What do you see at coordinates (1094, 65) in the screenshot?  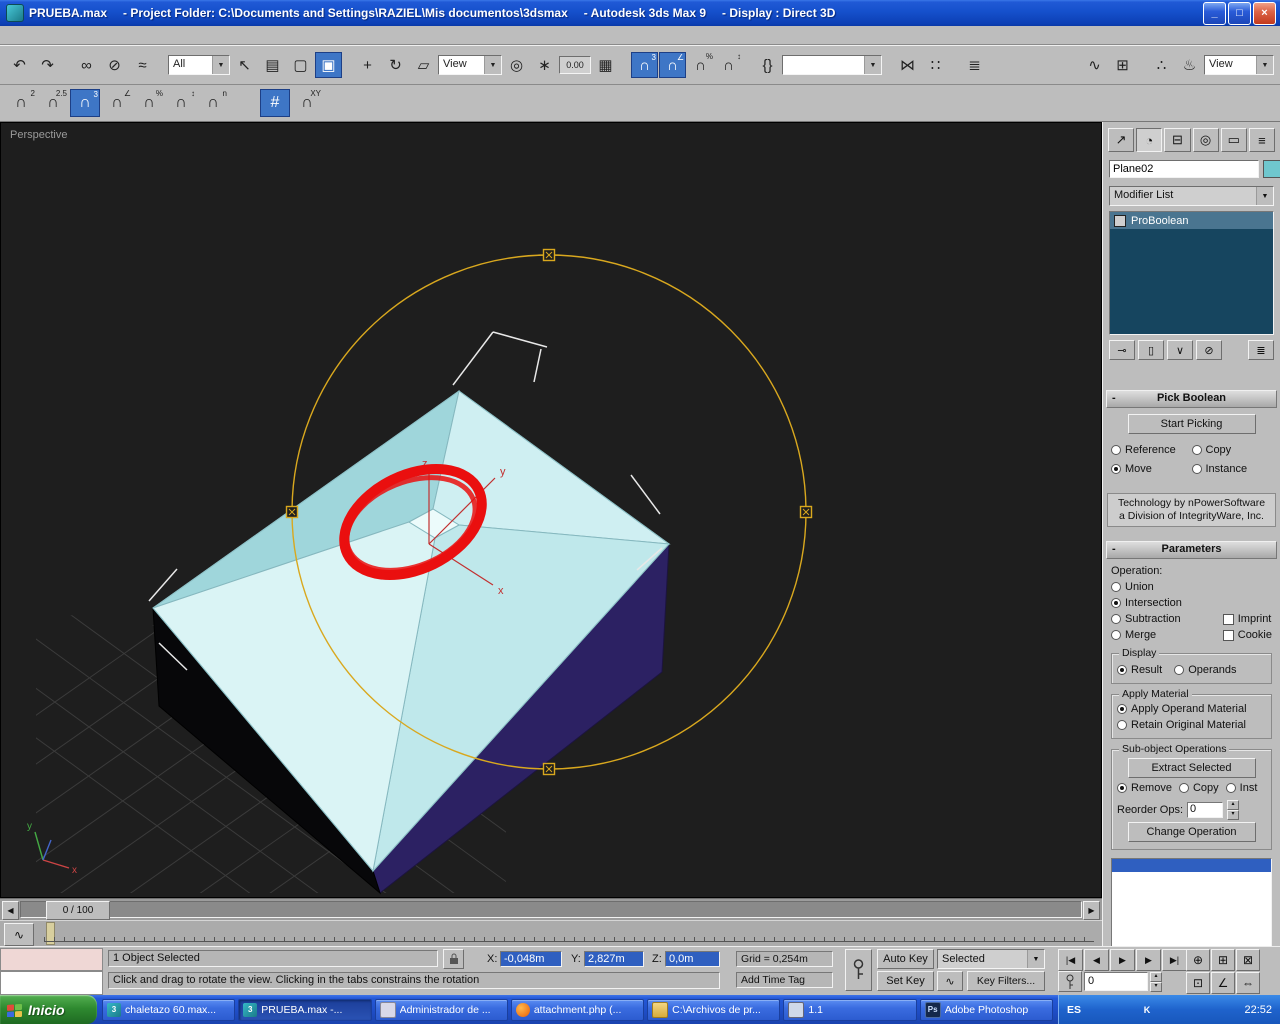 I see `curve-editor-icon: ∿ ▼` at bounding box center [1094, 65].